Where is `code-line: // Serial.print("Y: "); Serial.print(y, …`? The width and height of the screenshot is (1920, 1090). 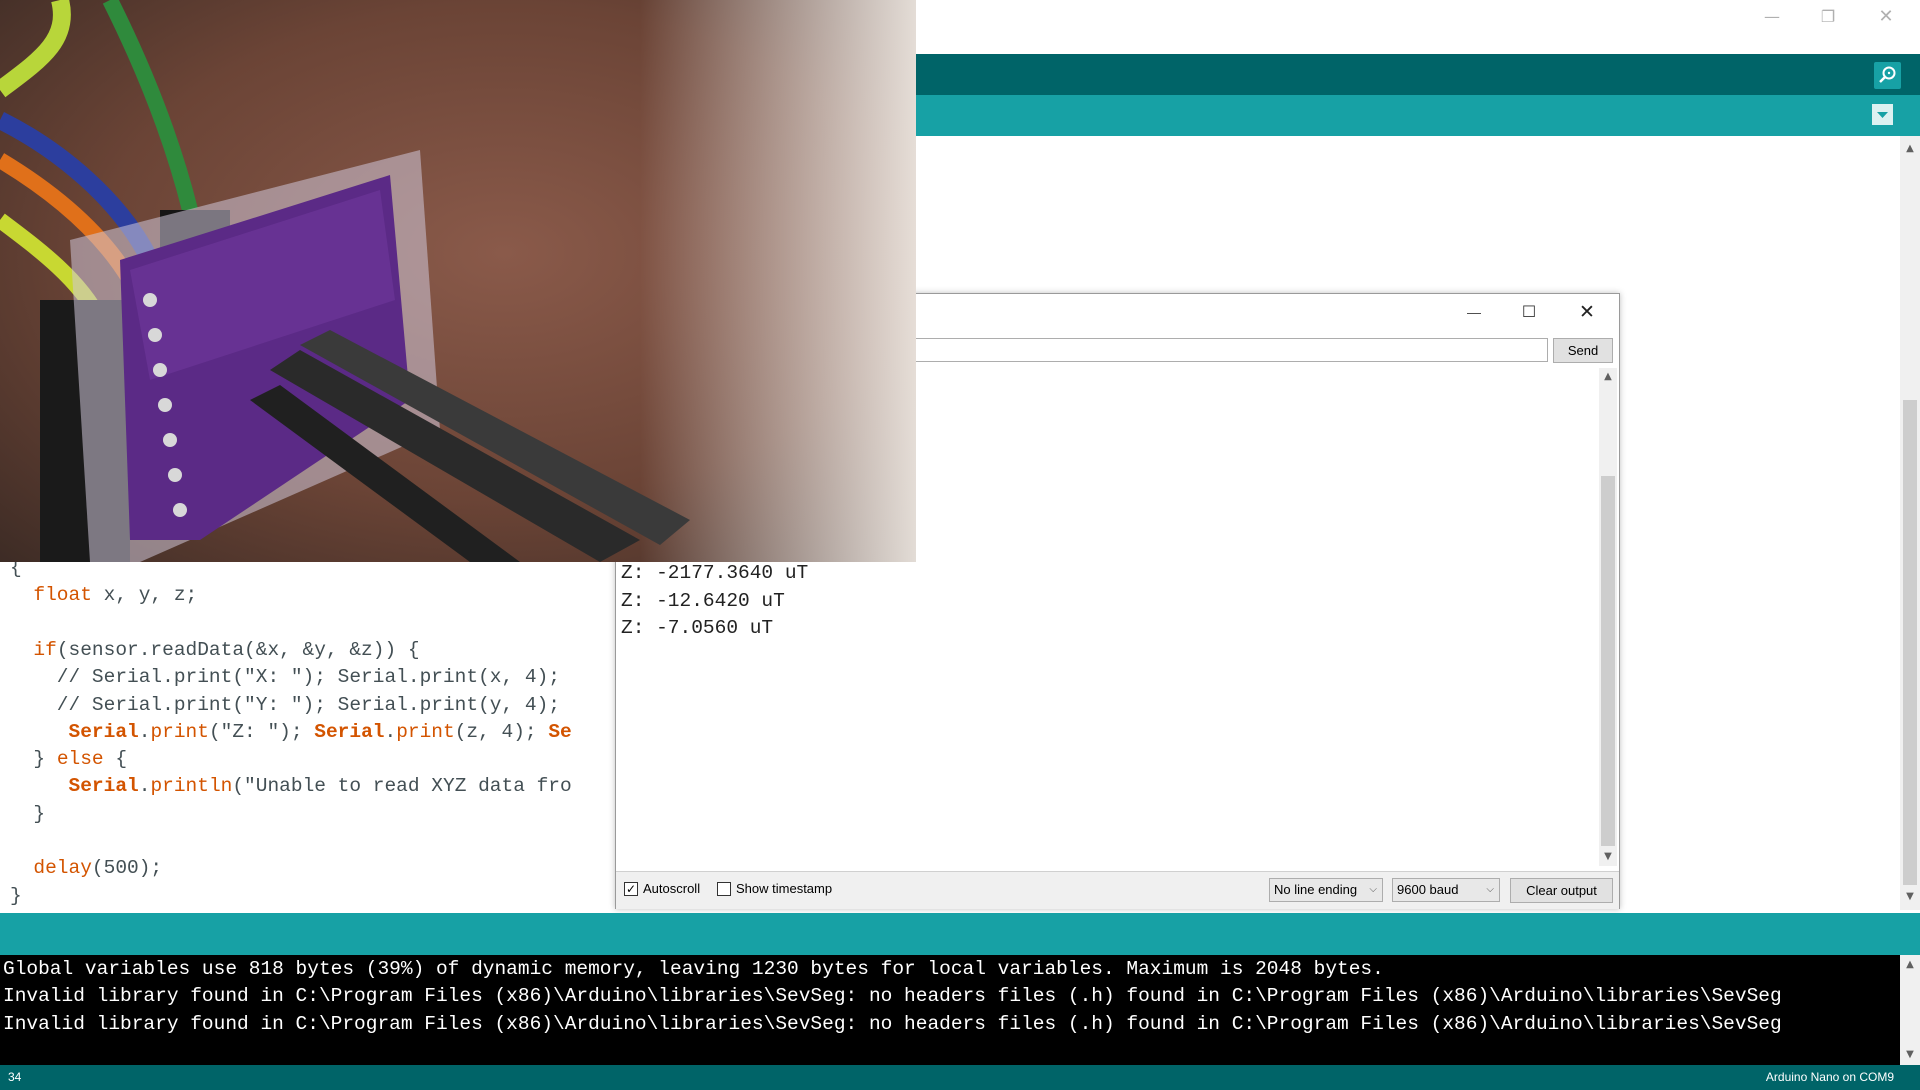
code-line: // Serial.print("Y: "); Serial.print(y, … is located at coordinates (285, 705).